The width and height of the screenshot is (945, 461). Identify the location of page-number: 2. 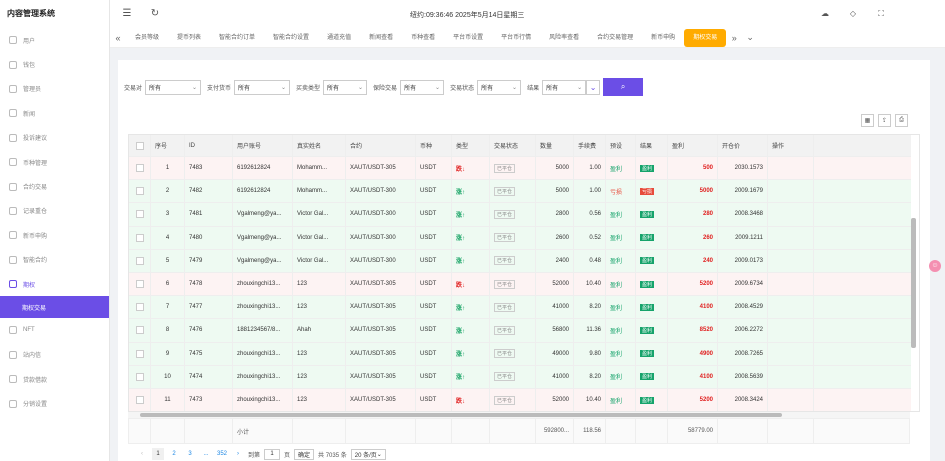
(174, 454).